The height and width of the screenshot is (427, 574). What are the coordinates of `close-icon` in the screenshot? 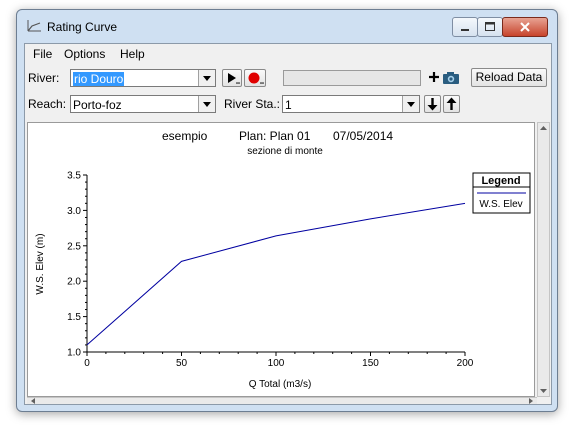 It's located at (525, 27).